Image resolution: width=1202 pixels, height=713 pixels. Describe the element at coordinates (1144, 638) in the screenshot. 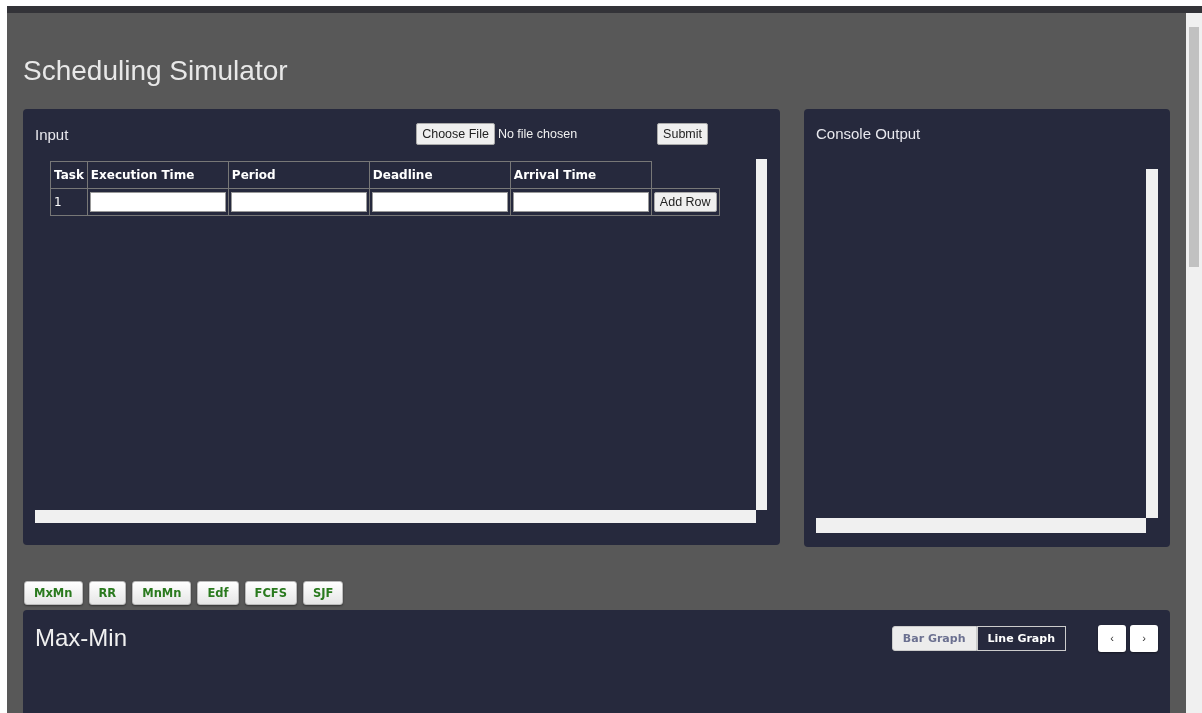

I see `nav-button: ›` at that location.